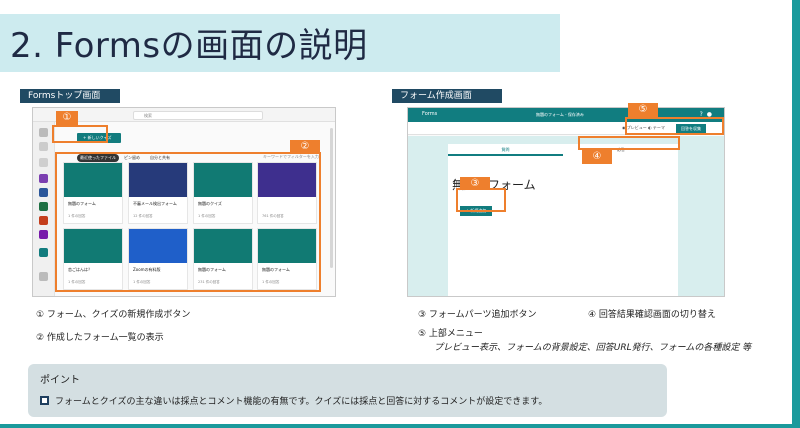 The image size is (800, 428). Describe the element at coordinates (450, 334) in the screenshot. I see `caption-5: ⑤ 上部メニュー` at that location.